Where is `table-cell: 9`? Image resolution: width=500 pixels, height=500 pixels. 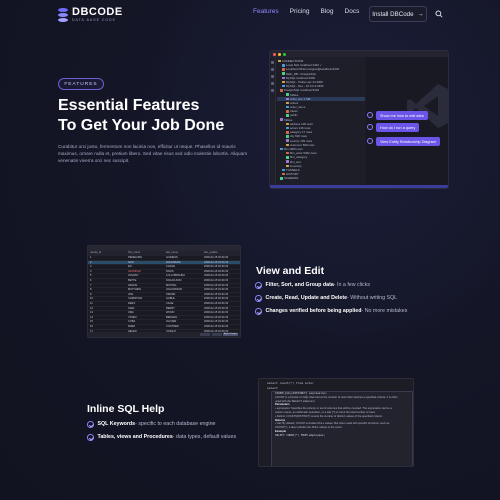
table-cell: 9 is located at coordinates (107, 295).